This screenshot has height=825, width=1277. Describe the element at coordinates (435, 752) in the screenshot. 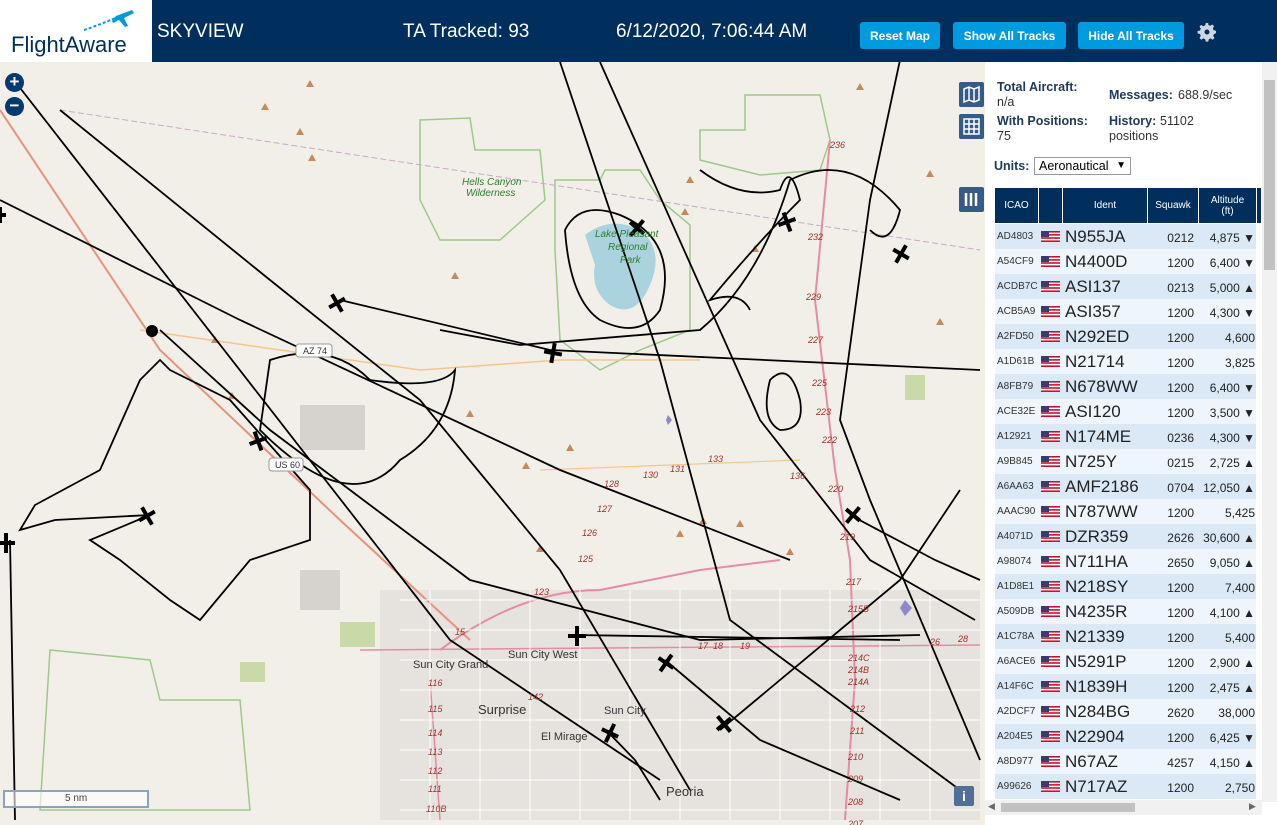

I see `route-number: 113` at that location.